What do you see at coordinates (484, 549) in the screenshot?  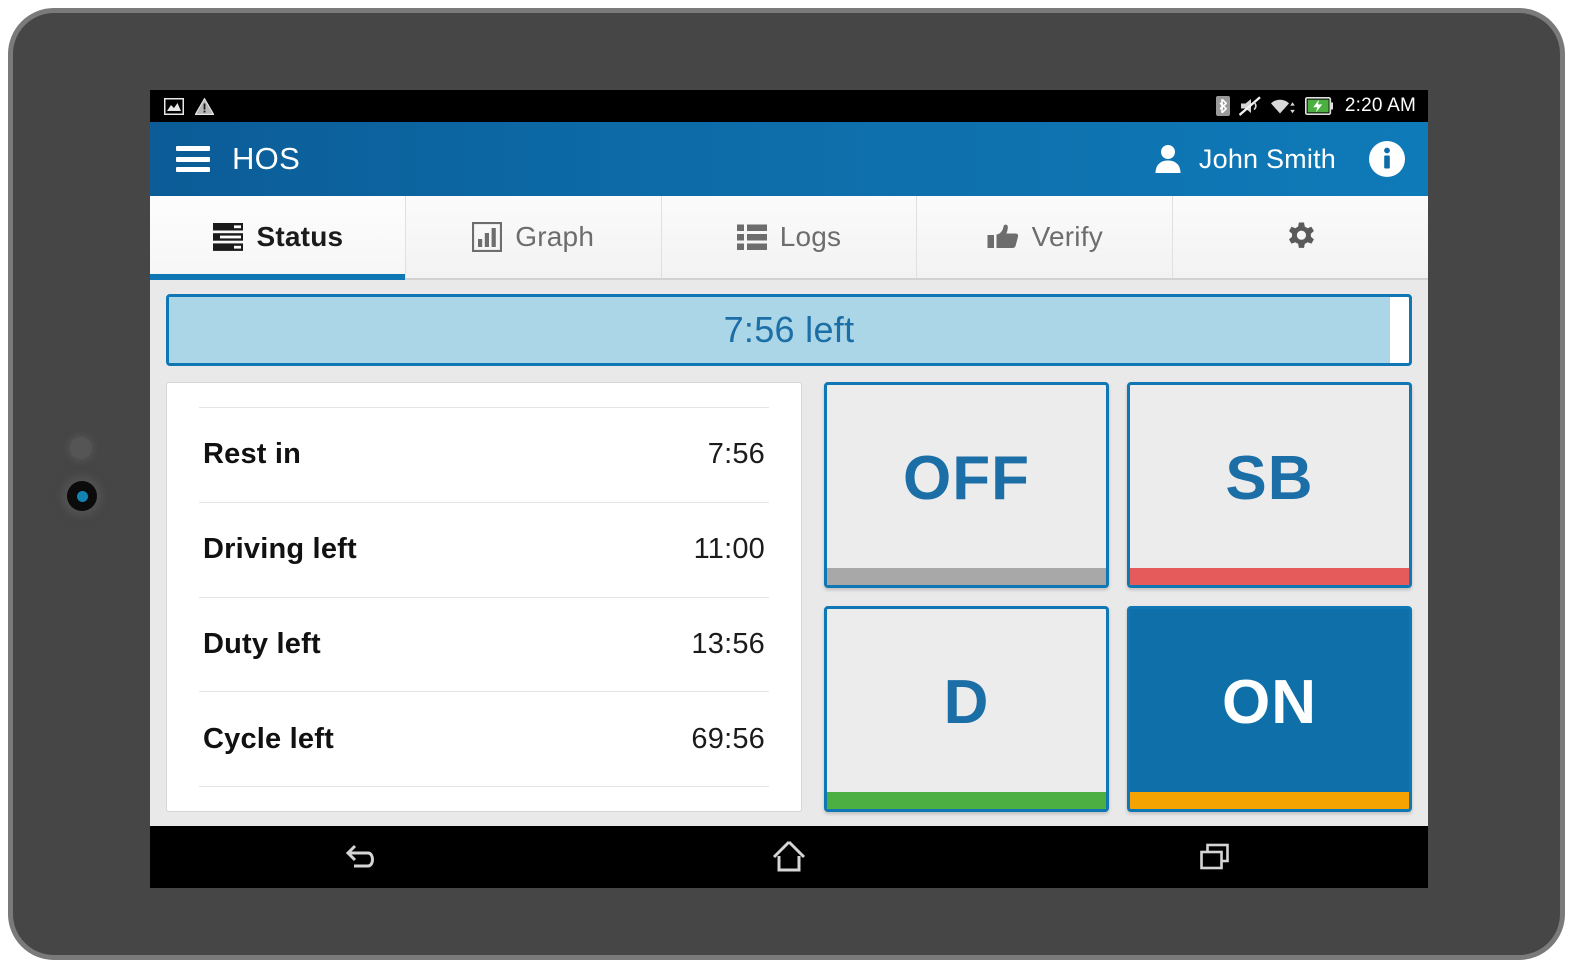 I see `table-row: Driving left 11:00` at bounding box center [484, 549].